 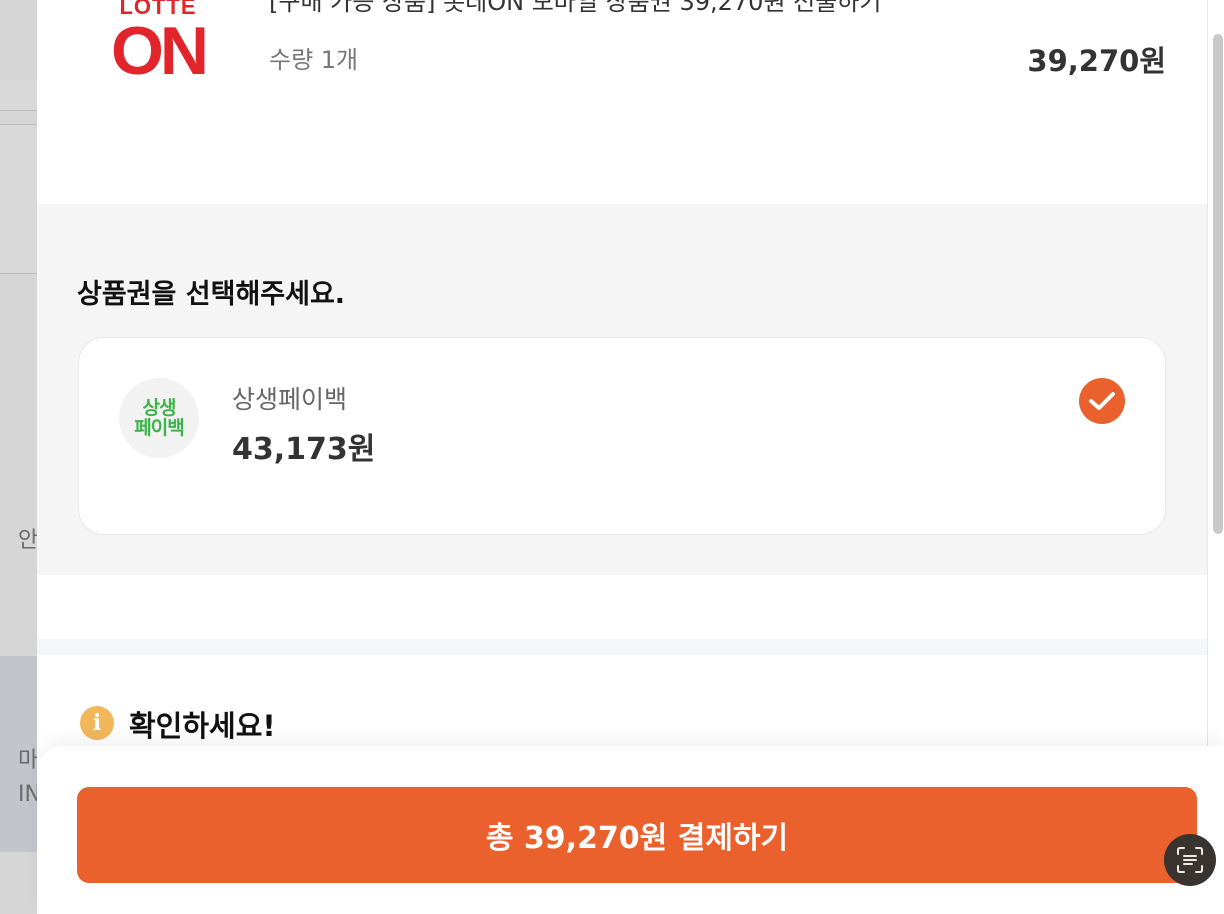 What do you see at coordinates (622, 647) in the screenshot?
I see `section-divider` at bounding box center [622, 647].